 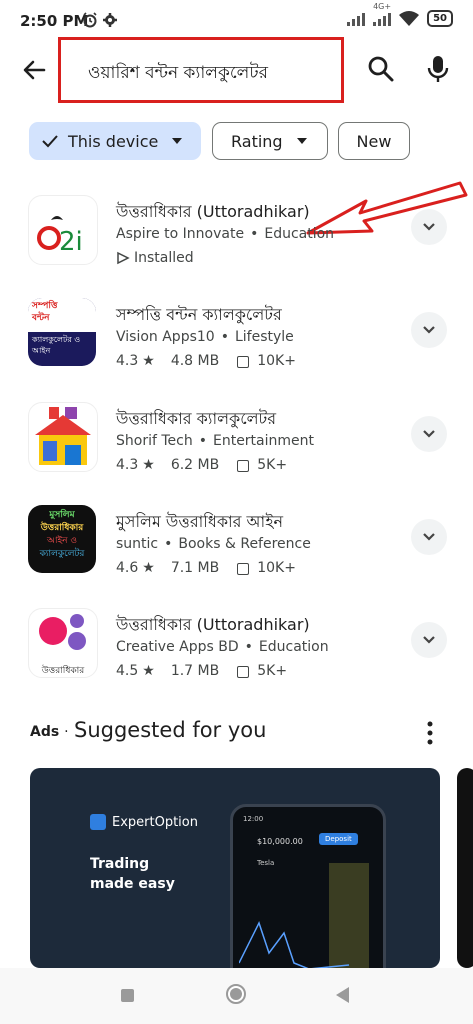 What do you see at coordinates (440, 18) in the screenshot?
I see `battery-icon: 50` at bounding box center [440, 18].